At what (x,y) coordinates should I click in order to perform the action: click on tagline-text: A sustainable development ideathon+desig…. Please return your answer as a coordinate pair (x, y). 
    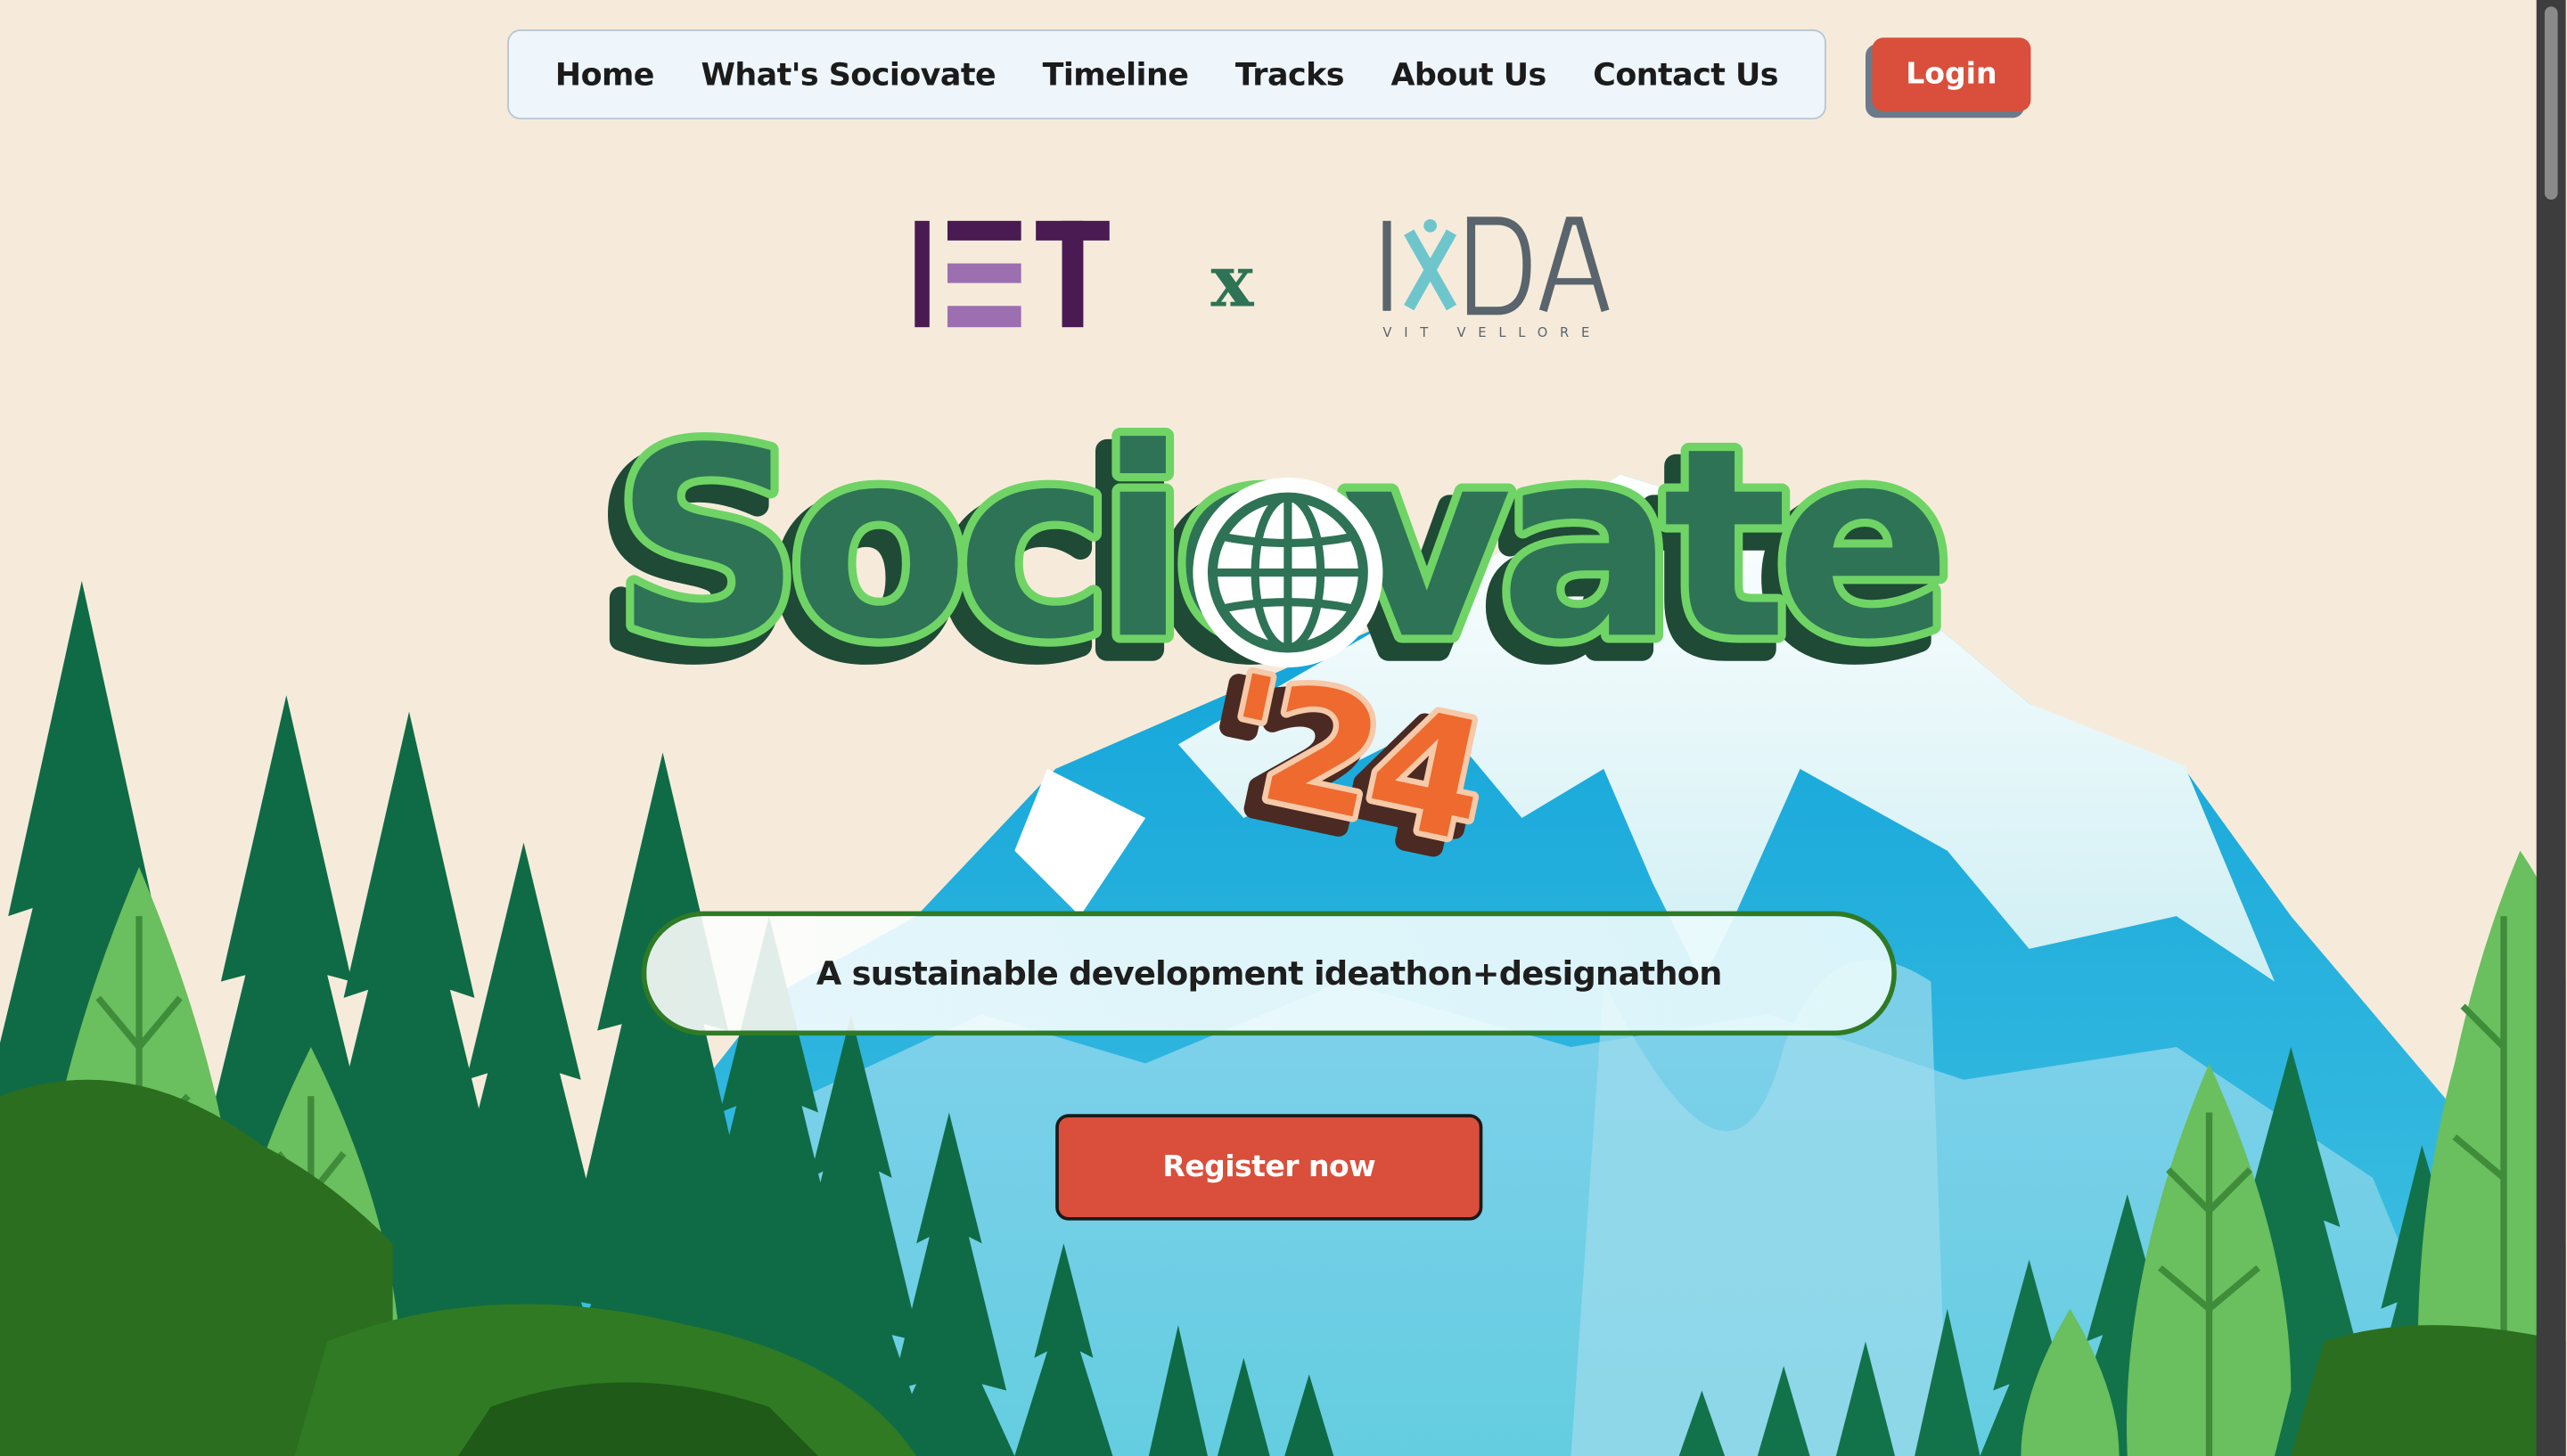
    Looking at the image, I should click on (1269, 974).